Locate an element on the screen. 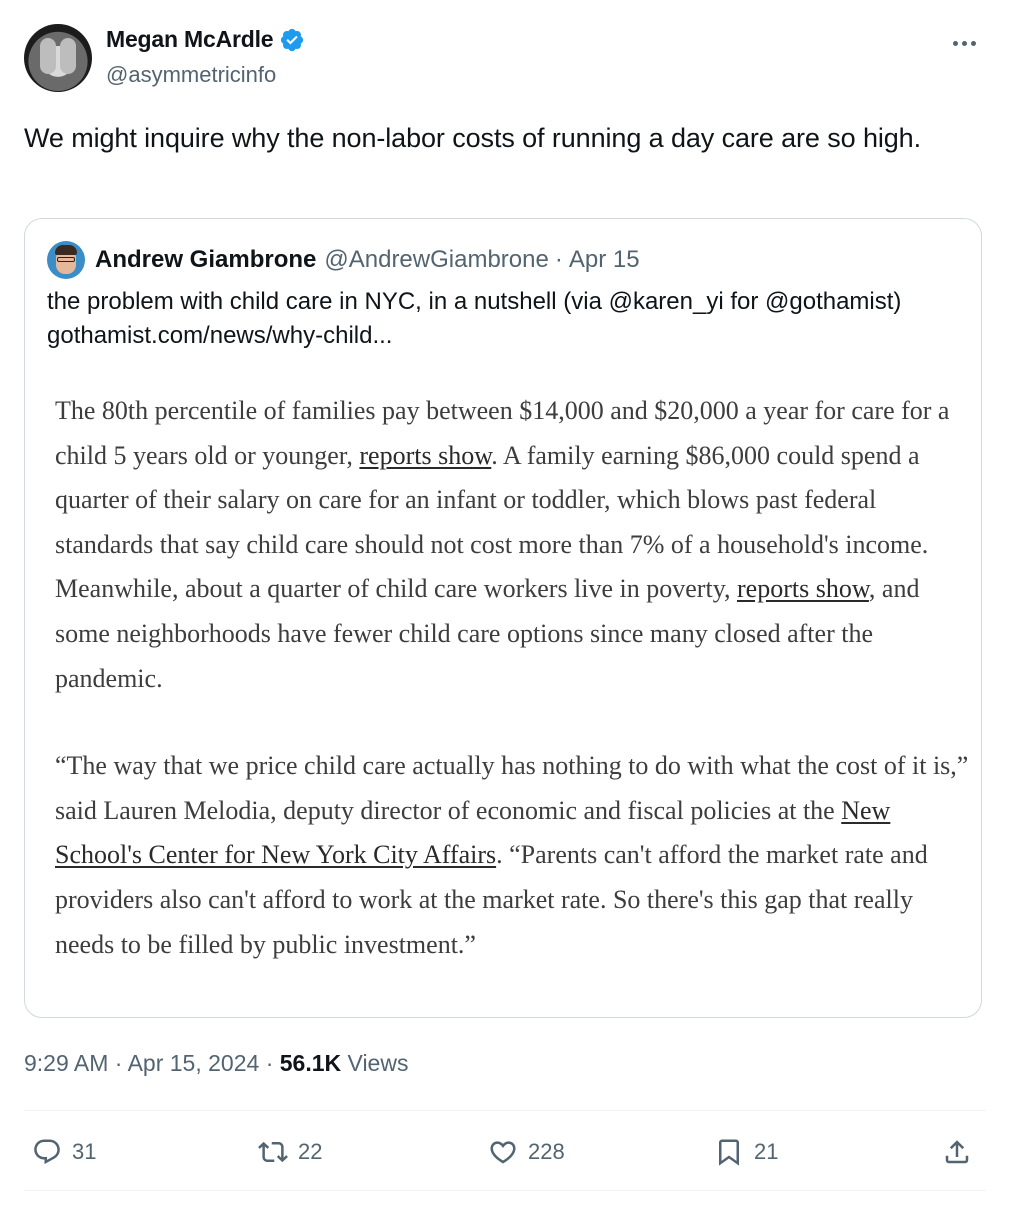 This screenshot has width=1032, height=1212. share-icon is located at coordinates (957, 1152).